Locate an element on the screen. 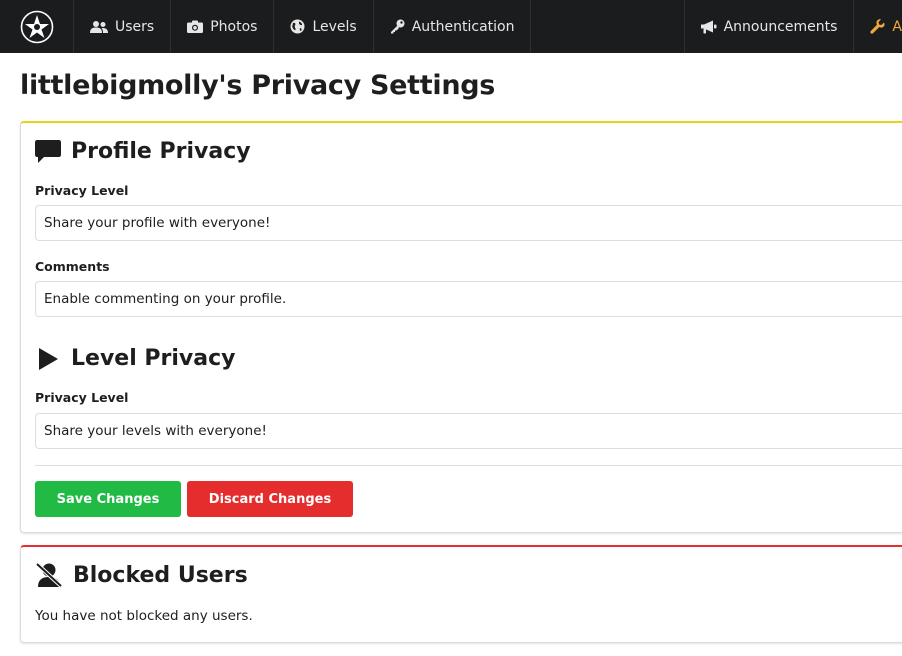 Image resolution: width=902 pixels, height=656 pixels. nav-item-photos: Photos is located at coordinates (223, 26).